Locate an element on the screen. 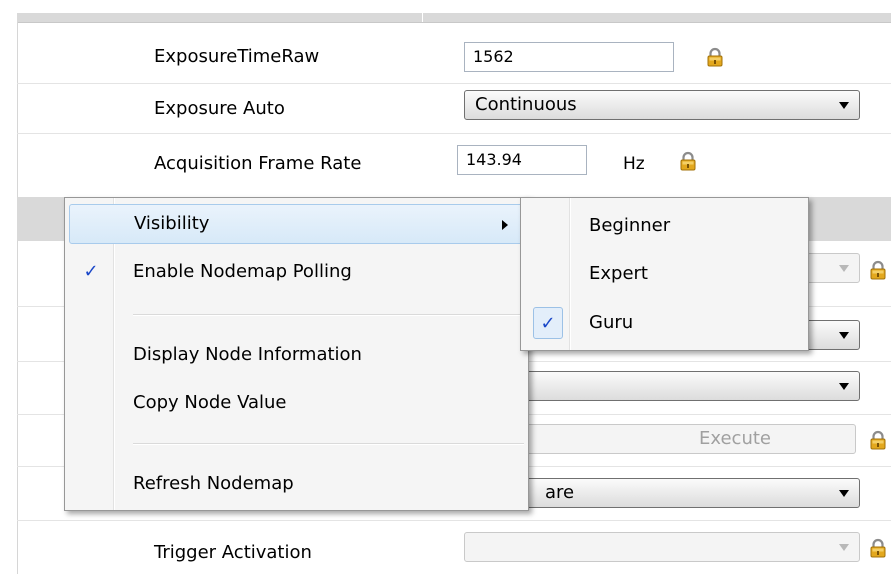 The width and height of the screenshot is (891, 574). exposure-time-raw-input: 1562 is located at coordinates (569, 57).